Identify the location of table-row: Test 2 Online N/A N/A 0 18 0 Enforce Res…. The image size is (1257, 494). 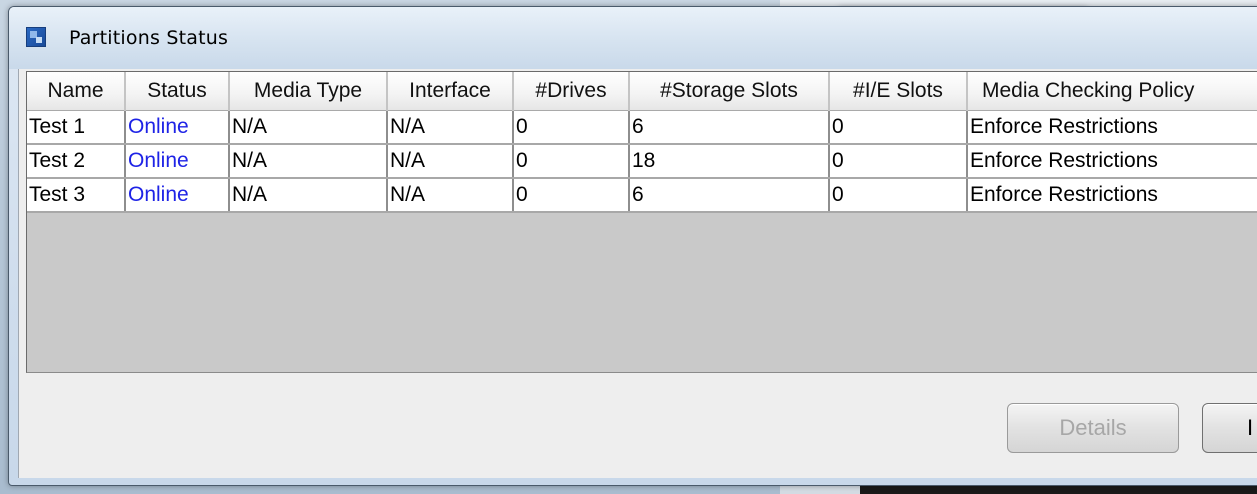
(642, 161).